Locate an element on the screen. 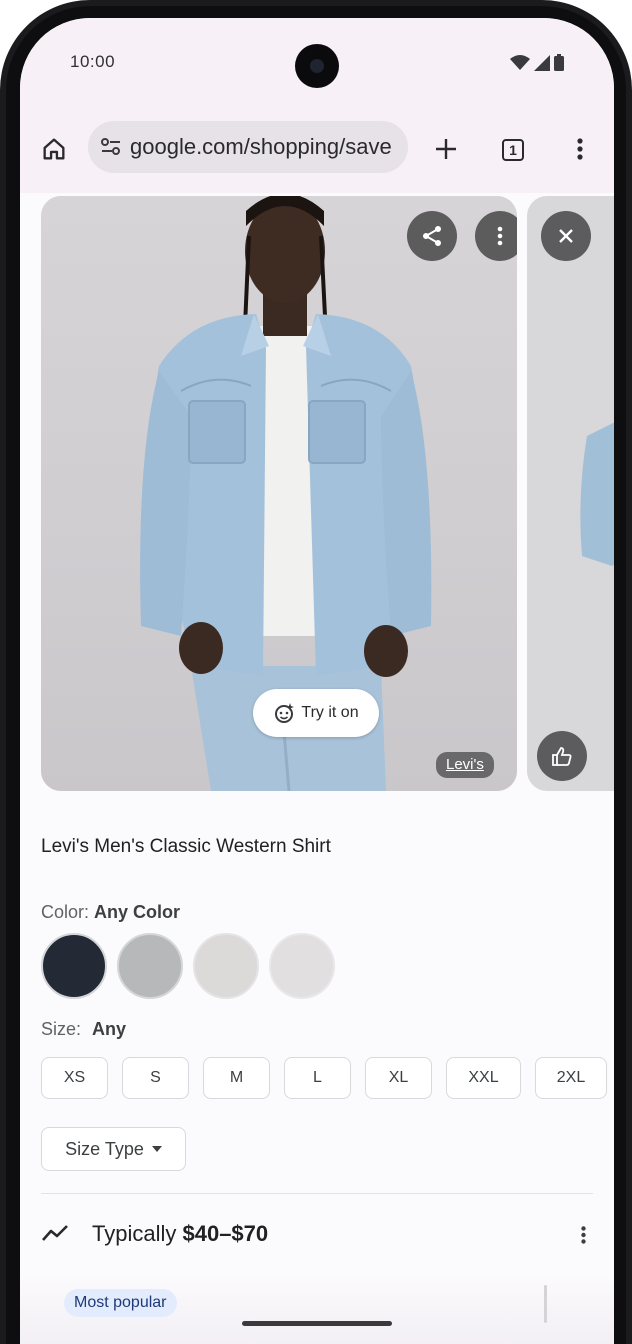  home-button is located at coordinates (54, 149).